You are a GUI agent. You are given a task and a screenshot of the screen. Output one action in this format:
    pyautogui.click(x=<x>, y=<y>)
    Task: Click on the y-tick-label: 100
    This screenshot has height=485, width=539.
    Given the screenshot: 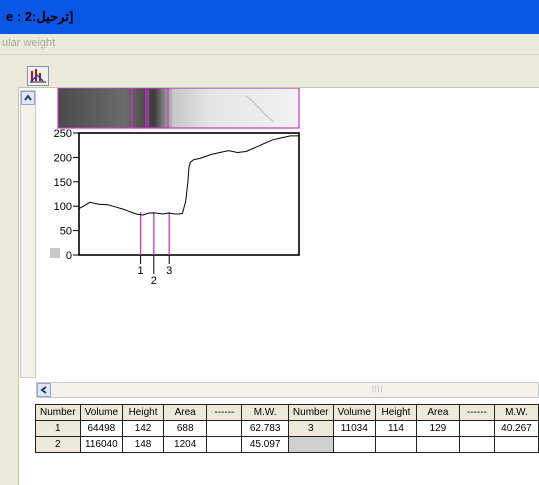 What is the action you would take?
    pyautogui.click(x=63, y=207)
    